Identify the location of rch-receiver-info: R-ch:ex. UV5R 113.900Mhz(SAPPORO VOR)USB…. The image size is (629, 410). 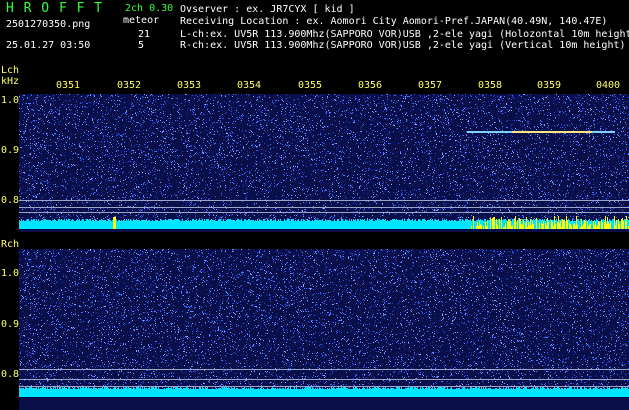
(403, 45).